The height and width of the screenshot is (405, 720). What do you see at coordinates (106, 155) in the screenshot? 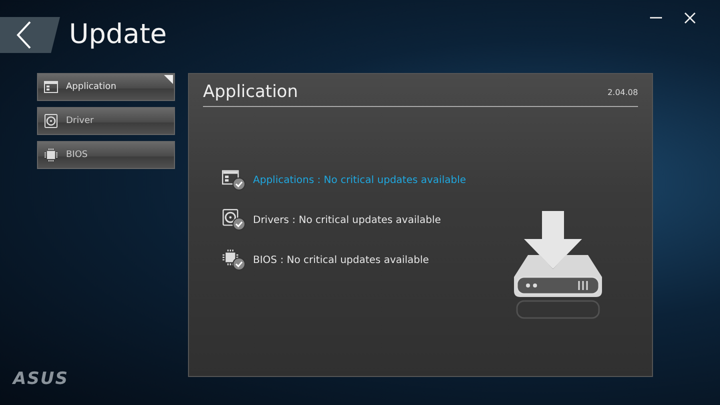
I see `sidebar-item: BIOS` at bounding box center [106, 155].